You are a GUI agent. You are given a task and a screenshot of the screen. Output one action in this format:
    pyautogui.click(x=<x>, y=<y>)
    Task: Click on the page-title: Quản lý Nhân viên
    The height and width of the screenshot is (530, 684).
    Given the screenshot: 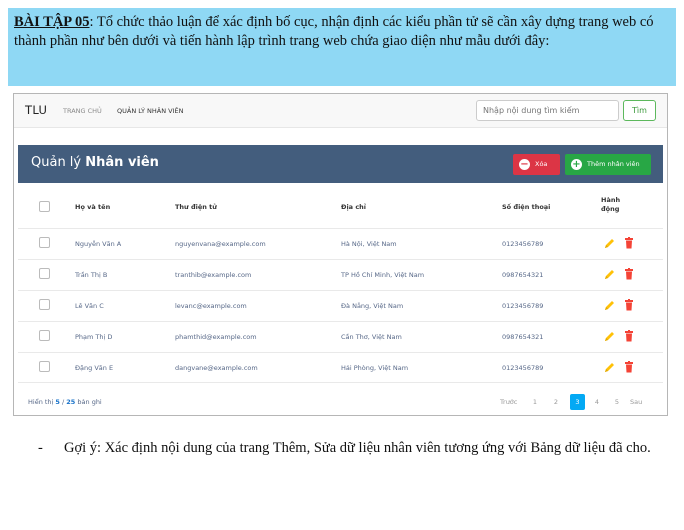 What is the action you would take?
    pyautogui.click(x=95, y=162)
    